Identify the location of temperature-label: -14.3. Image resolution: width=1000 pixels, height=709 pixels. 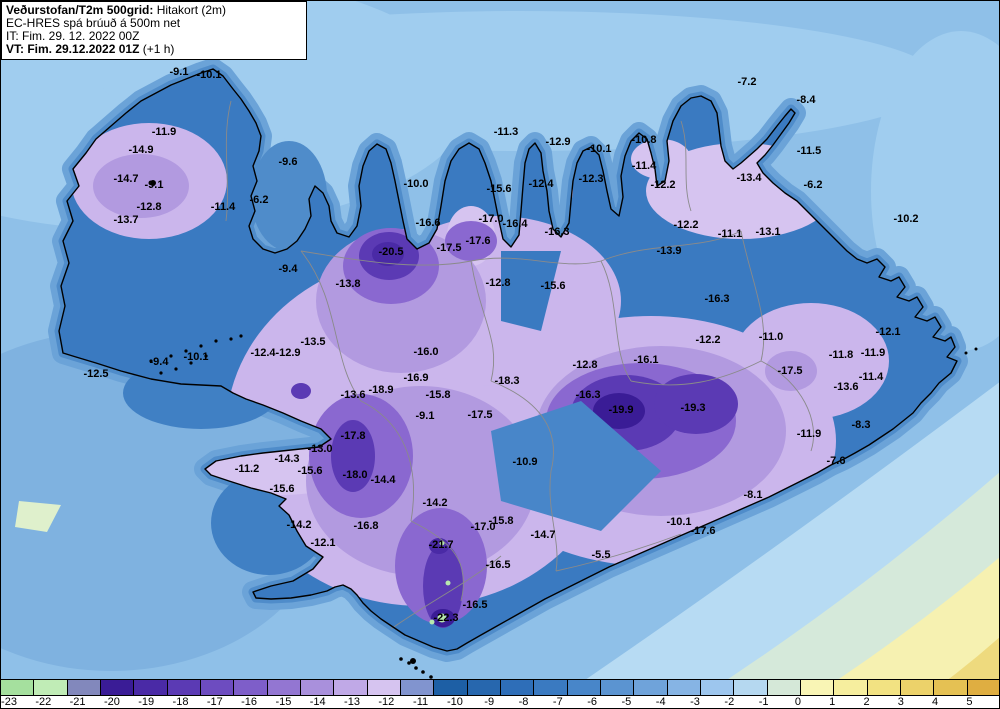
(286, 459).